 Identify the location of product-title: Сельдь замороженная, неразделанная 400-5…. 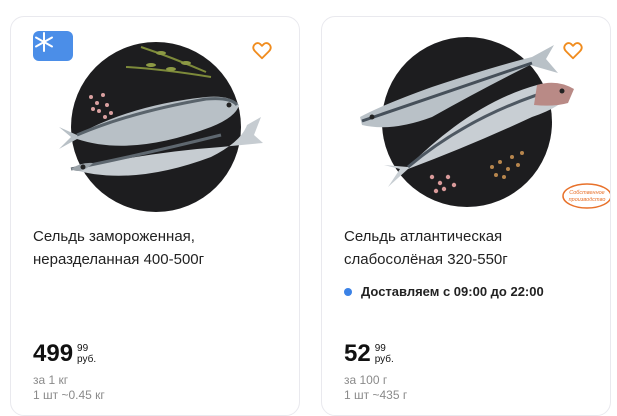
(158, 248).